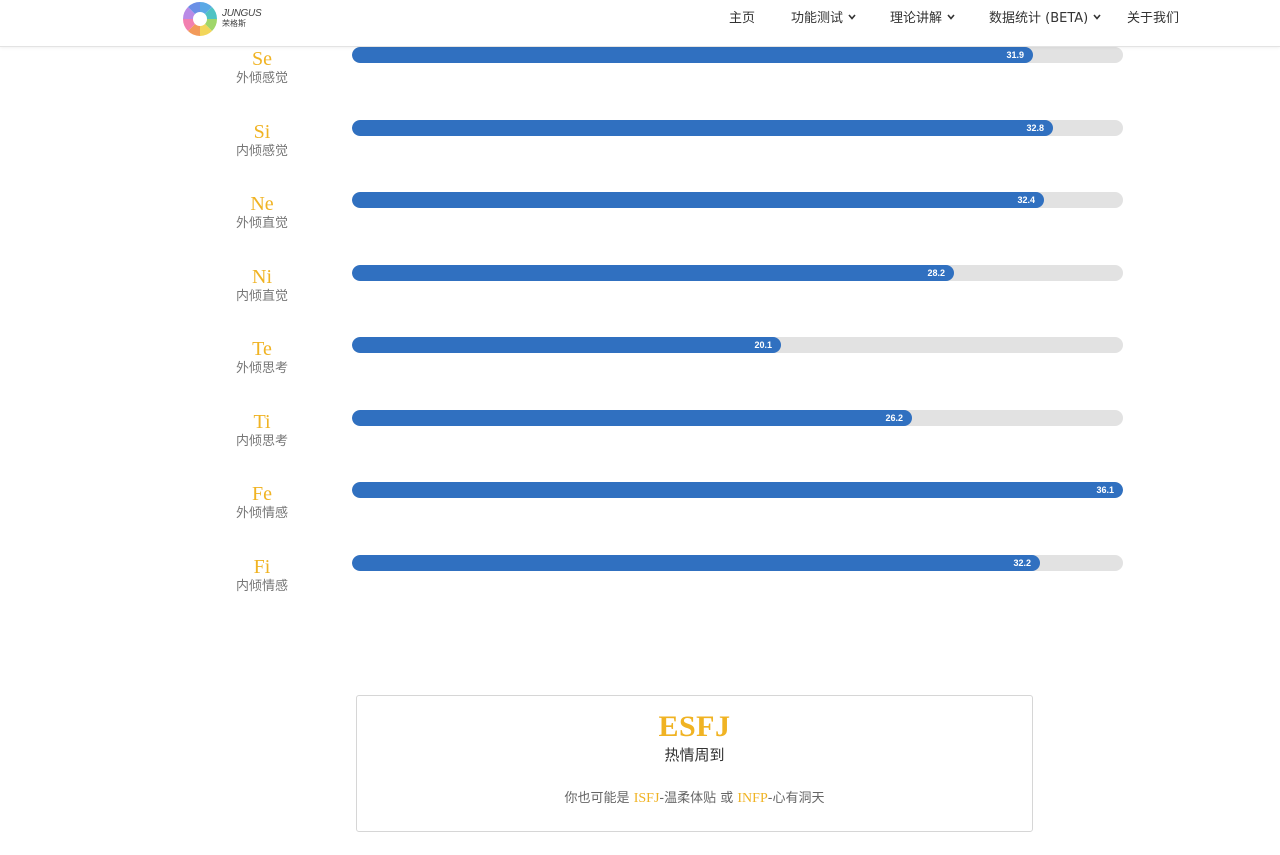 This screenshot has width=1280, height=855. What do you see at coordinates (640, 23) in the screenshot?
I see `top-navbar: JUNGUS 荣格斯 主页 功能测试 理论讲解 数据统计 (BETA) 关于我们` at bounding box center [640, 23].